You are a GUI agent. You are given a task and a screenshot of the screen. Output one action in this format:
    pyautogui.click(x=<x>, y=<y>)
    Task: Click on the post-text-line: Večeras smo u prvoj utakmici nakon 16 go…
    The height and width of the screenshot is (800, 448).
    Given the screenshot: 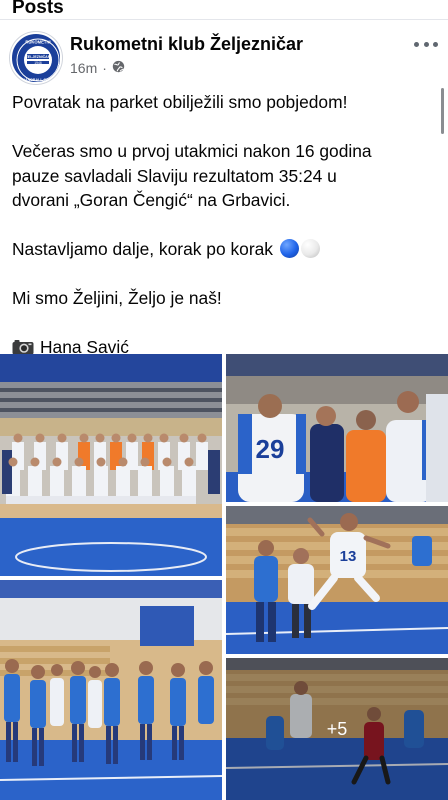 What is the action you would take?
    pyautogui.click(x=192, y=151)
    